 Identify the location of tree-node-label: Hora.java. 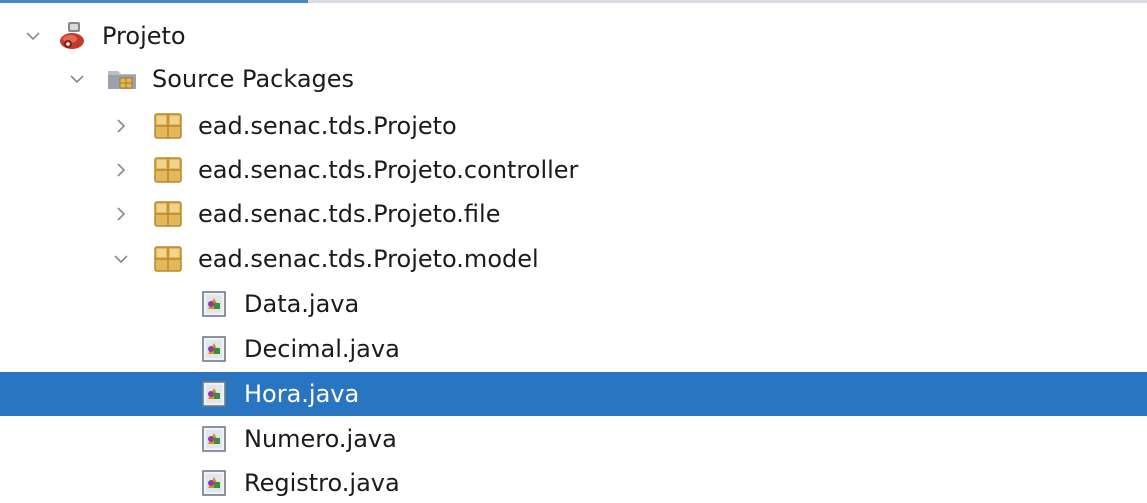
(302, 394).